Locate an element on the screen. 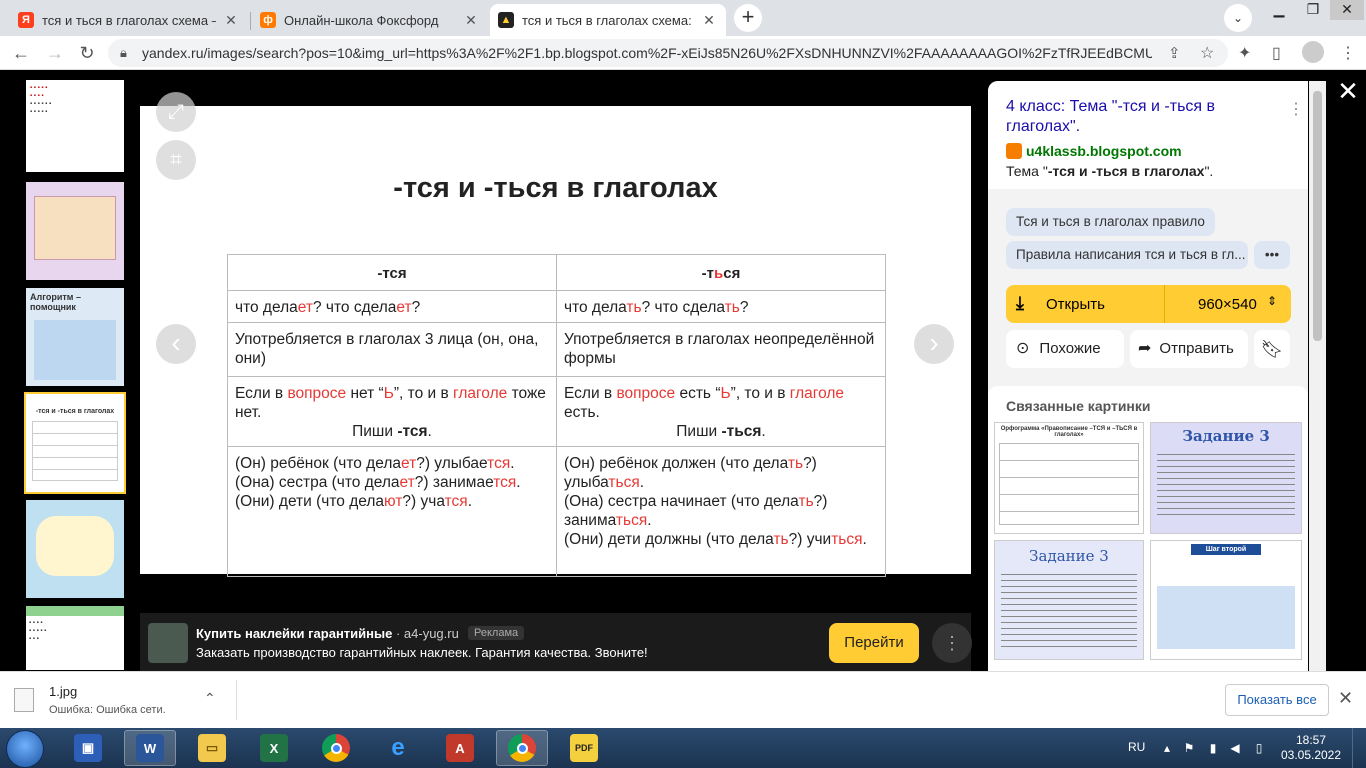 This screenshot has height=768, width=1366. ending-part: ет is located at coordinates (408, 463).